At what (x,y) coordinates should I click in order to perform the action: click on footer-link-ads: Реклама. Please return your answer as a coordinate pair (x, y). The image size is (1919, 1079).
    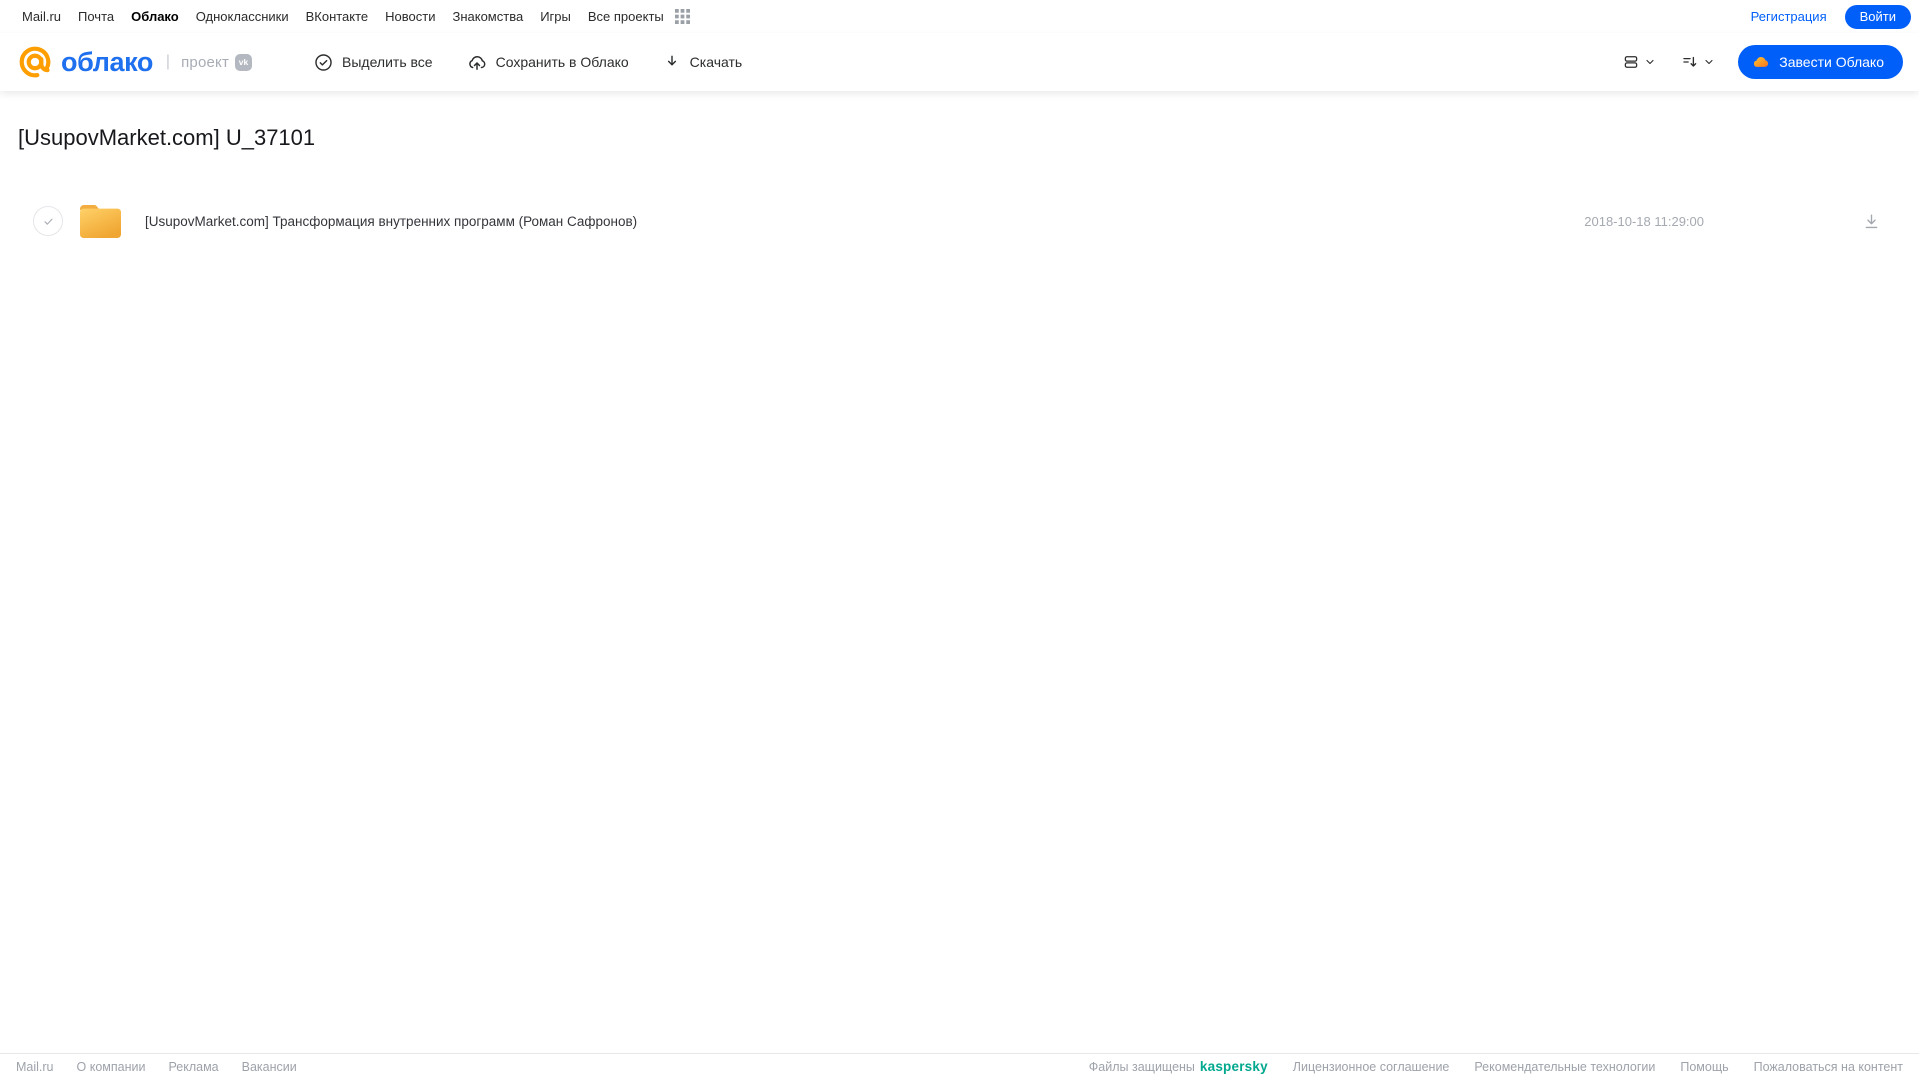
    Looking at the image, I should click on (193, 1067).